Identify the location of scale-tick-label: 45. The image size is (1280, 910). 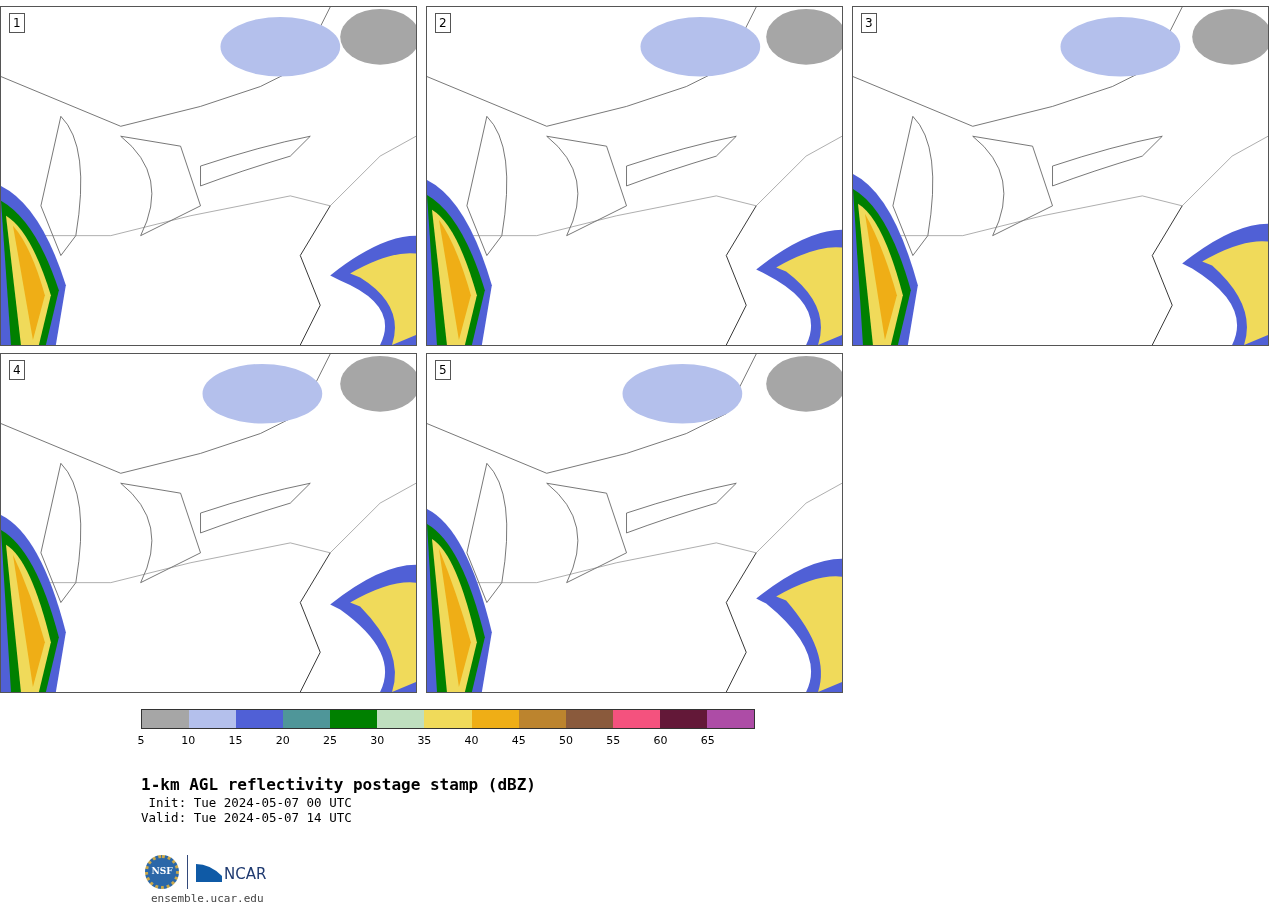
(518, 741).